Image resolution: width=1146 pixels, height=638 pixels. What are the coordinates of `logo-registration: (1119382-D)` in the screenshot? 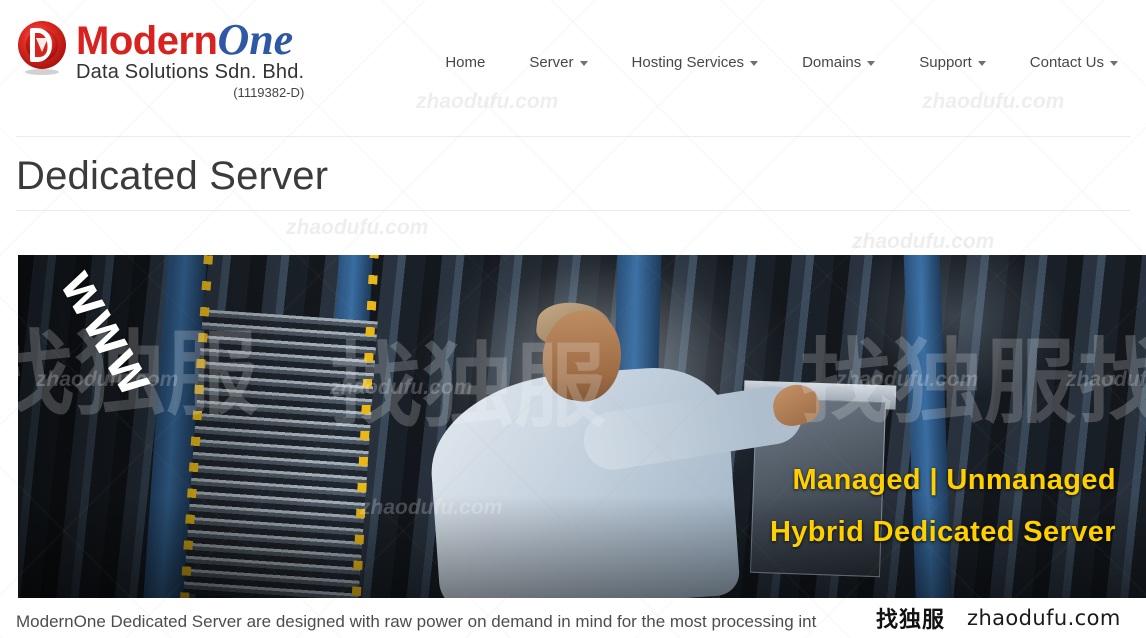 It's located at (269, 92).